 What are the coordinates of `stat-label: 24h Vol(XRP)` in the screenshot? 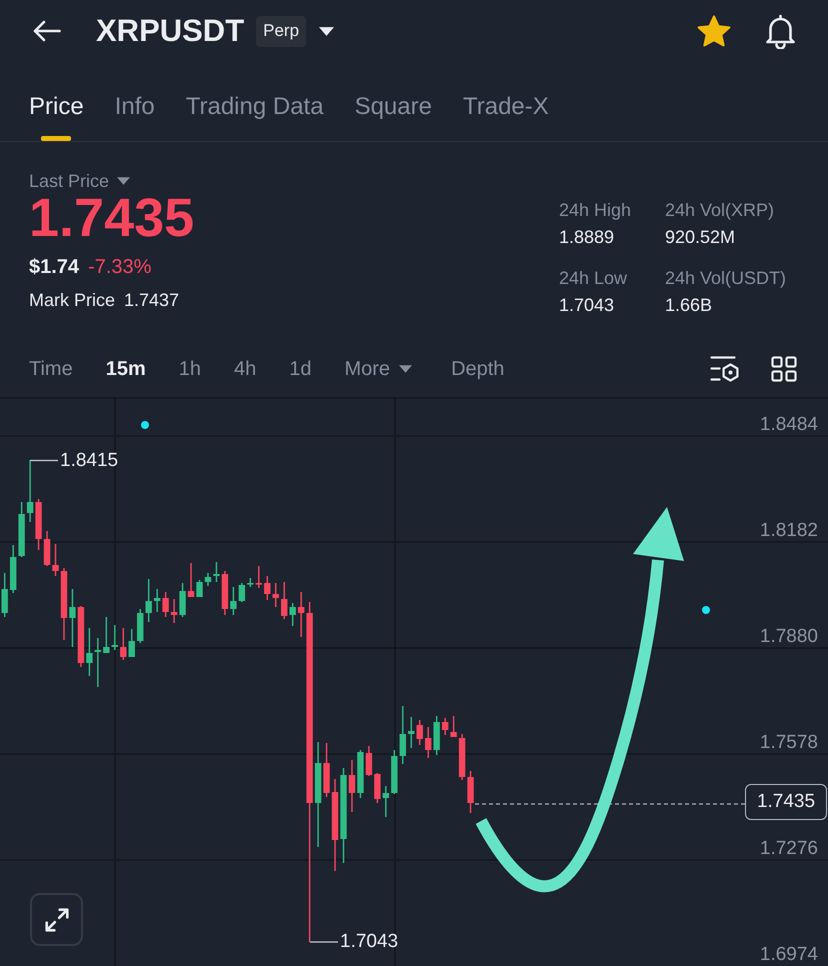 It's located at (719, 210).